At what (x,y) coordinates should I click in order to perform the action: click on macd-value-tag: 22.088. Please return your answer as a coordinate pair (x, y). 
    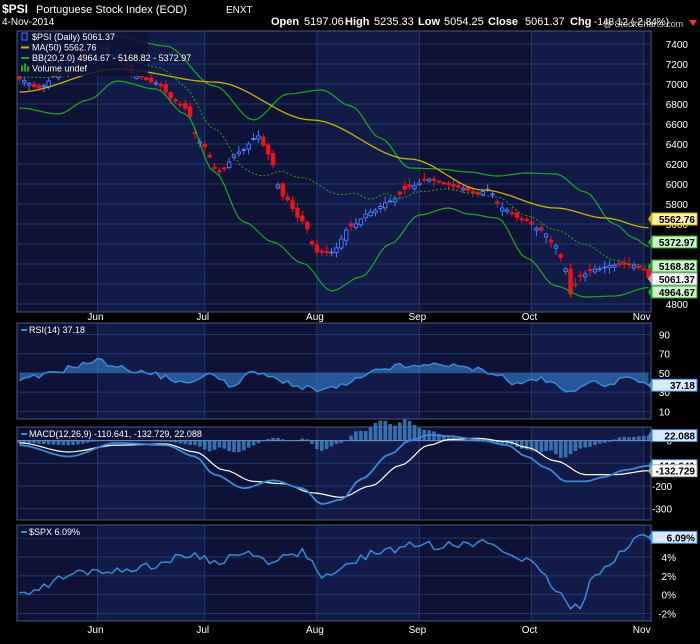
    Looking at the image, I should click on (679, 437).